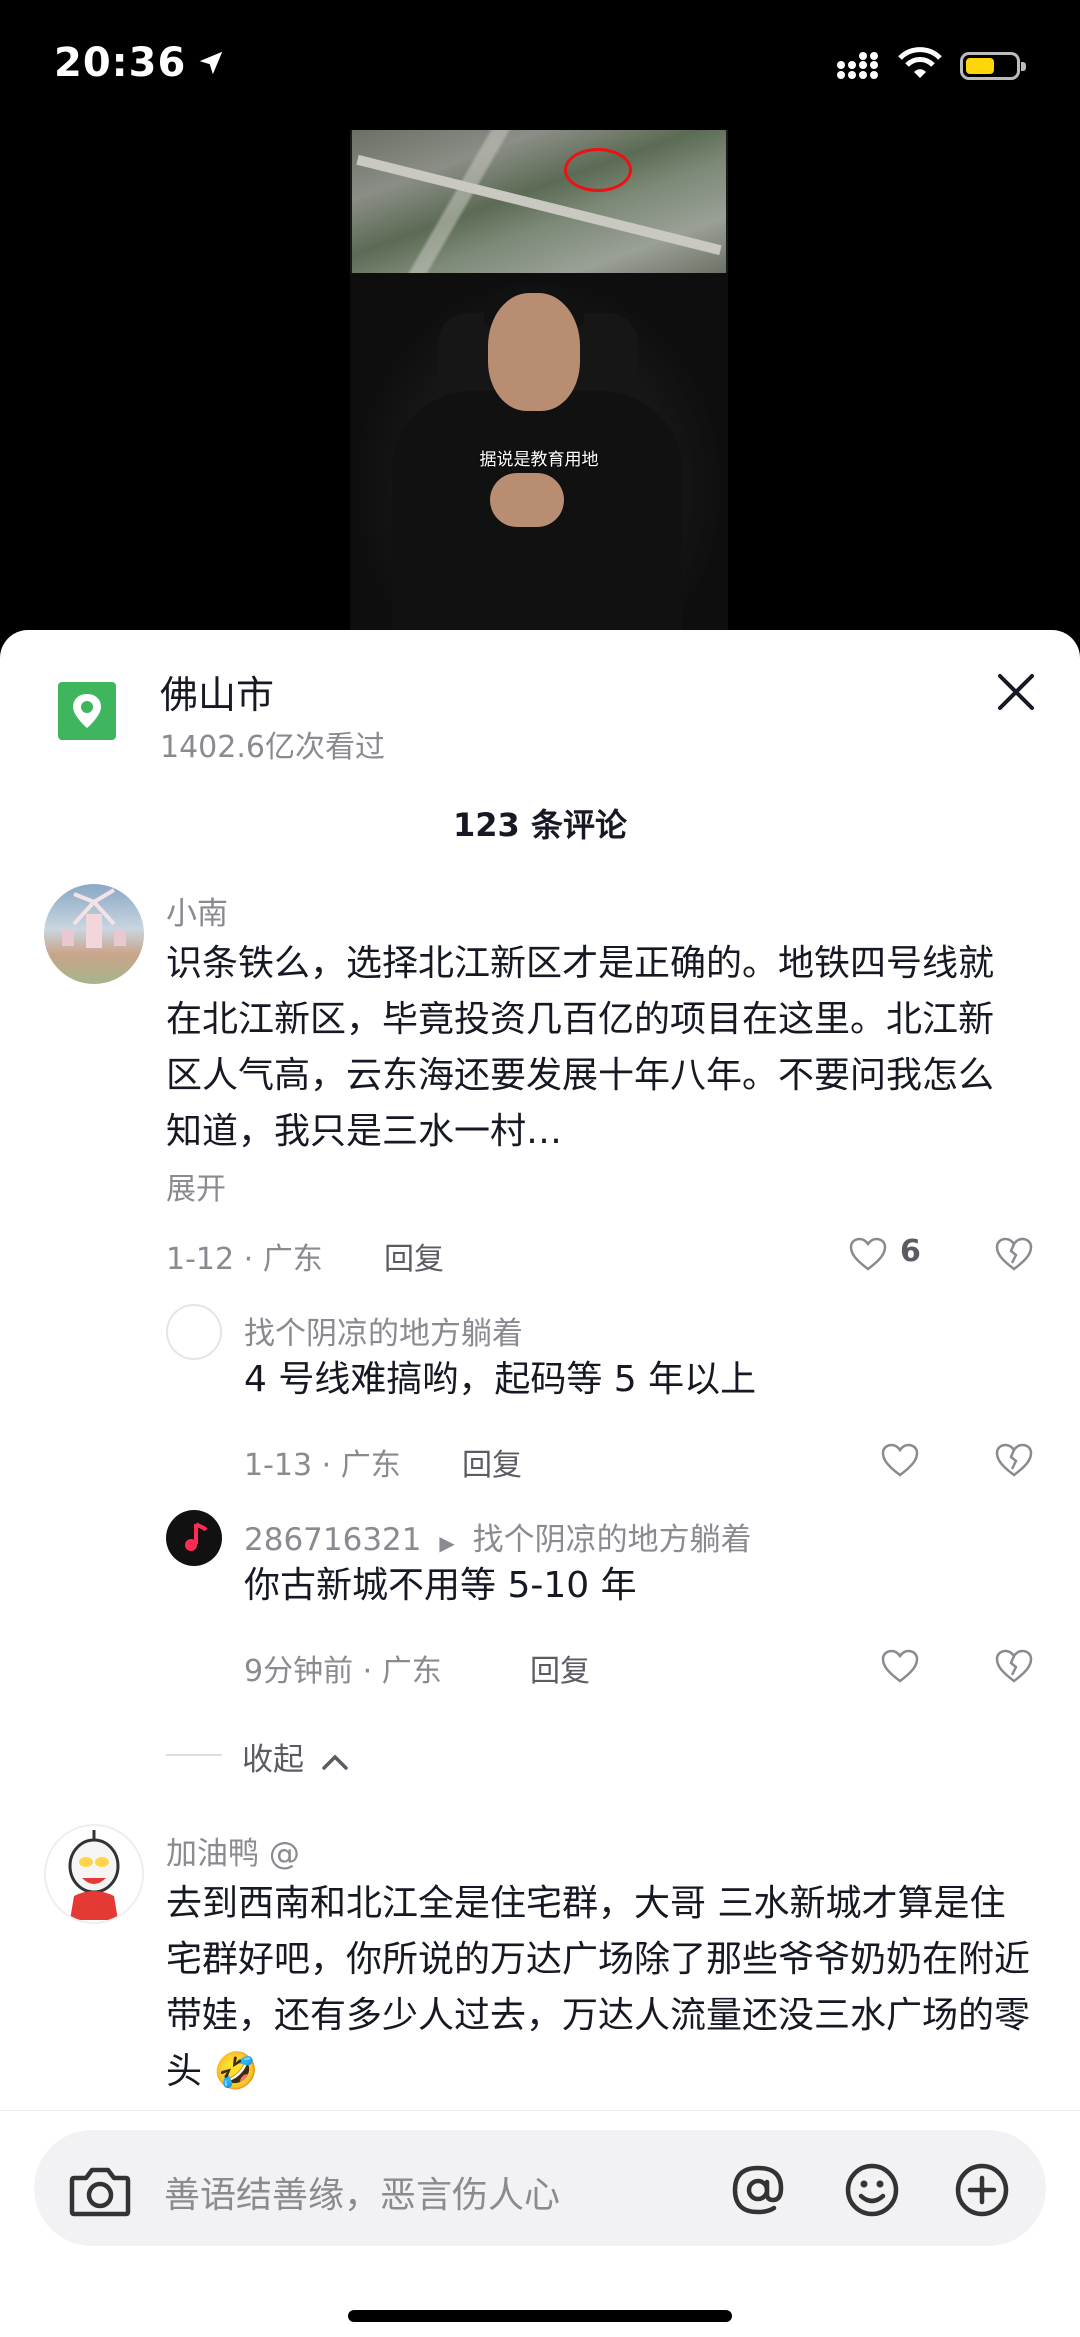  I want to click on comment-username: 加油鸭 @, so click(233, 1850).